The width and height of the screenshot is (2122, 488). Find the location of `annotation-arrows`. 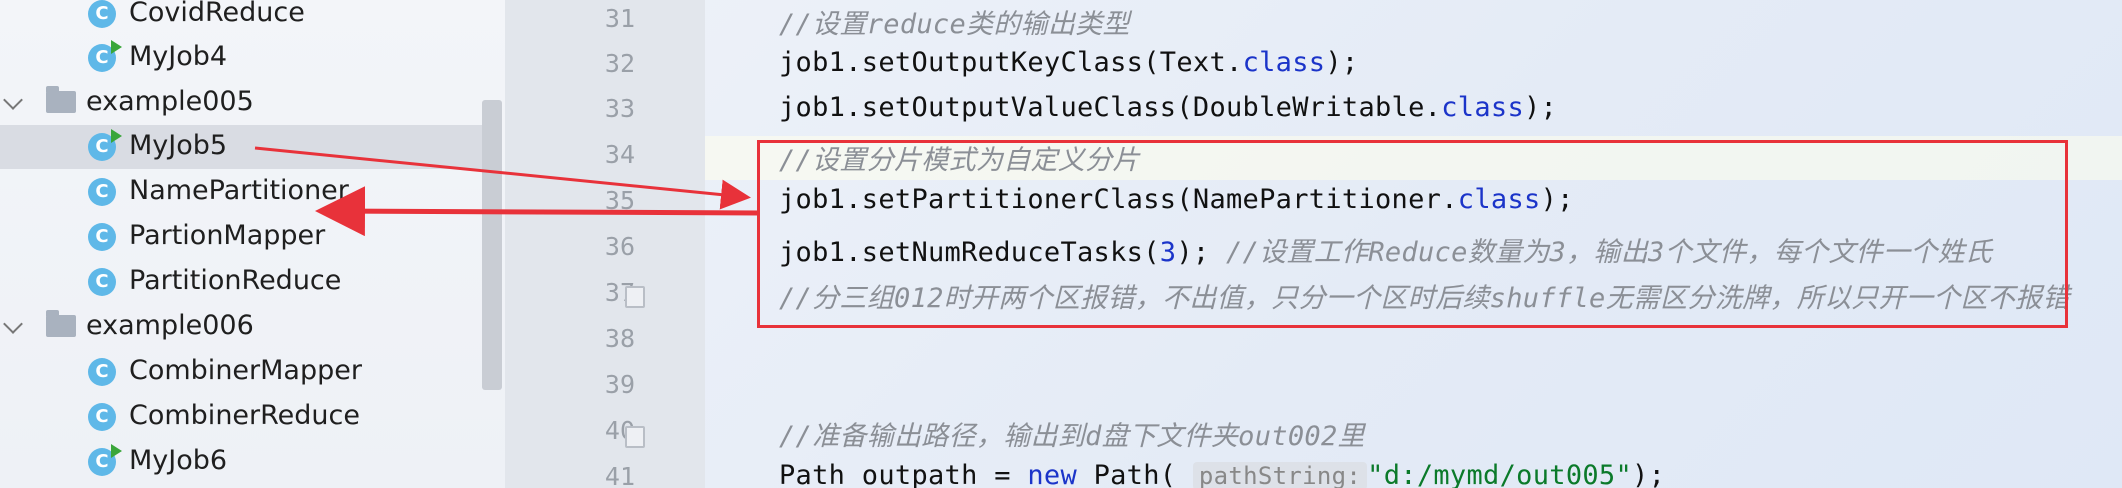

annotation-arrows is located at coordinates (507, 191).